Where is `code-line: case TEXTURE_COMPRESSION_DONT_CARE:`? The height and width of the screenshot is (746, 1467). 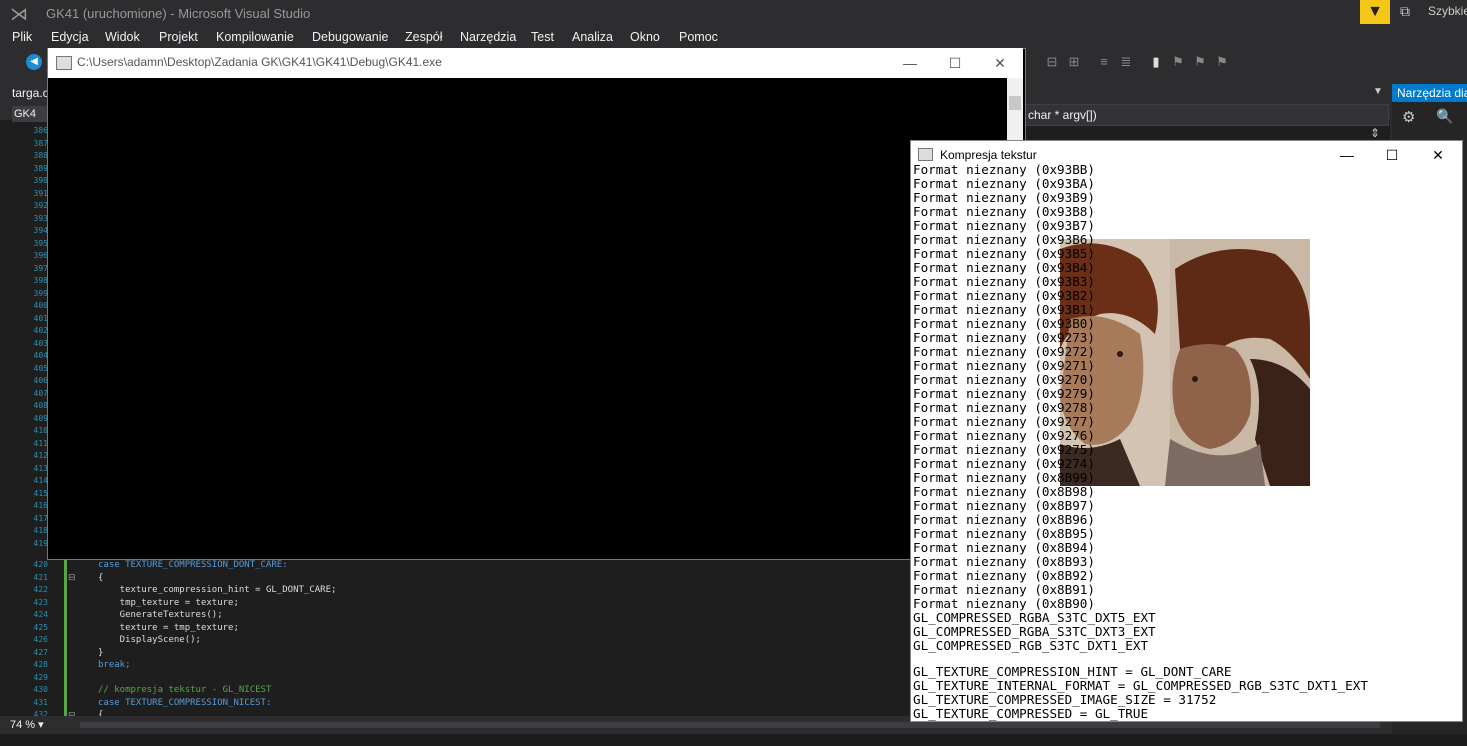 code-line: case TEXTURE_COMPRESSION_DONT_CARE: is located at coordinates (193, 565).